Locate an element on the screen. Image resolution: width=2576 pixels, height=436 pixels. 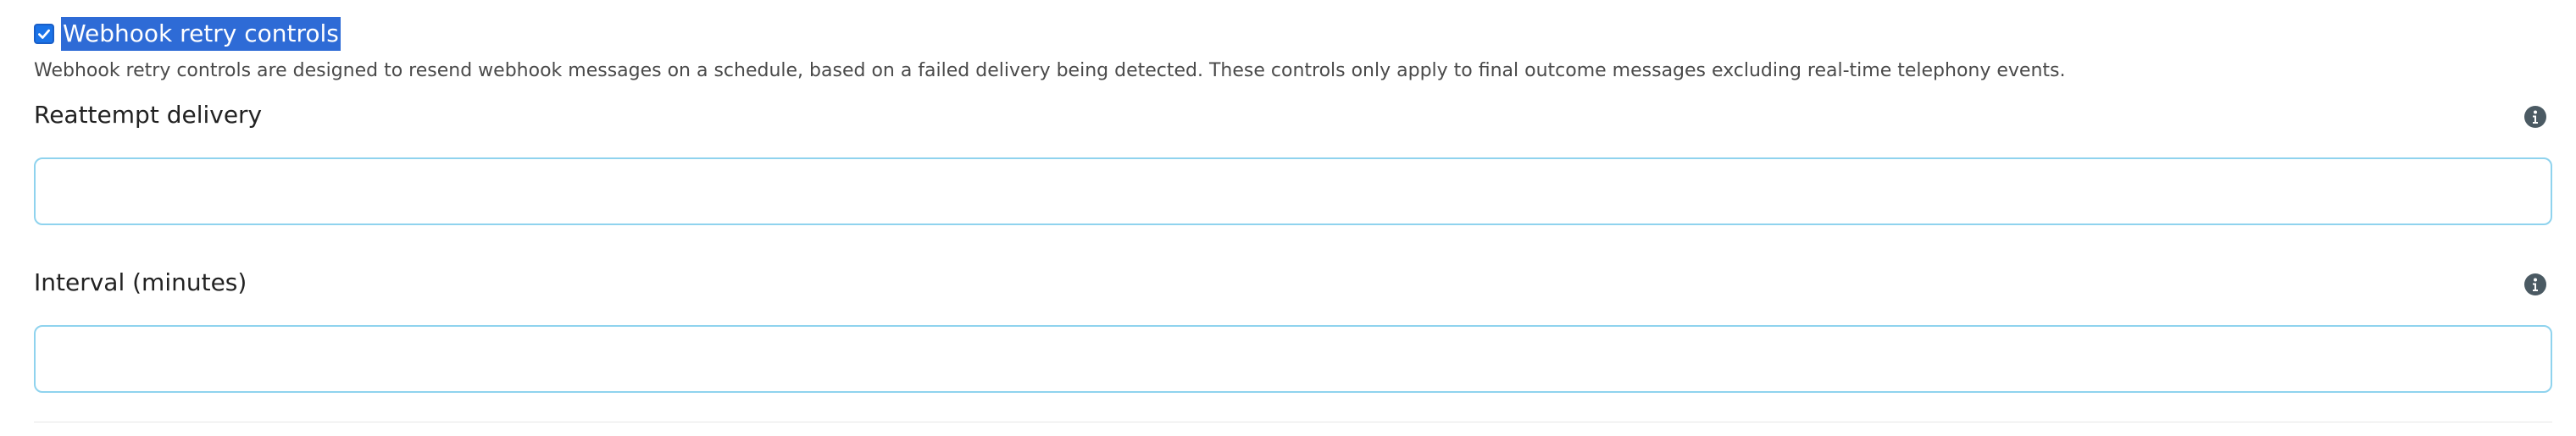
webhook-retry-toggle: Webhook retry controls is located at coordinates (187, 34).